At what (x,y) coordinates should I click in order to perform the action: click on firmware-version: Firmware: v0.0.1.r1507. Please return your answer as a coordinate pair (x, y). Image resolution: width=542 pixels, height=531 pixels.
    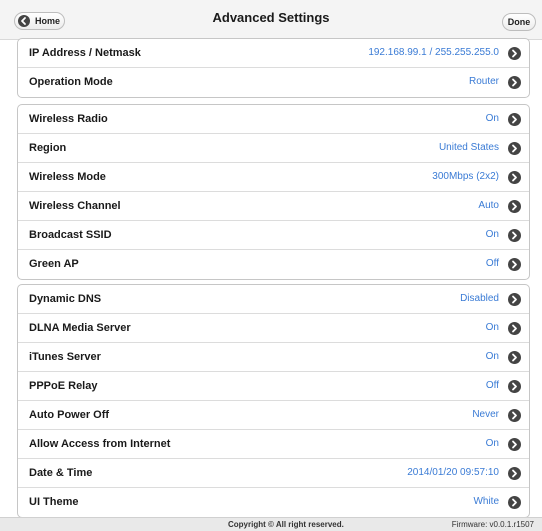
    Looking at the image, I should click on (492, 524).